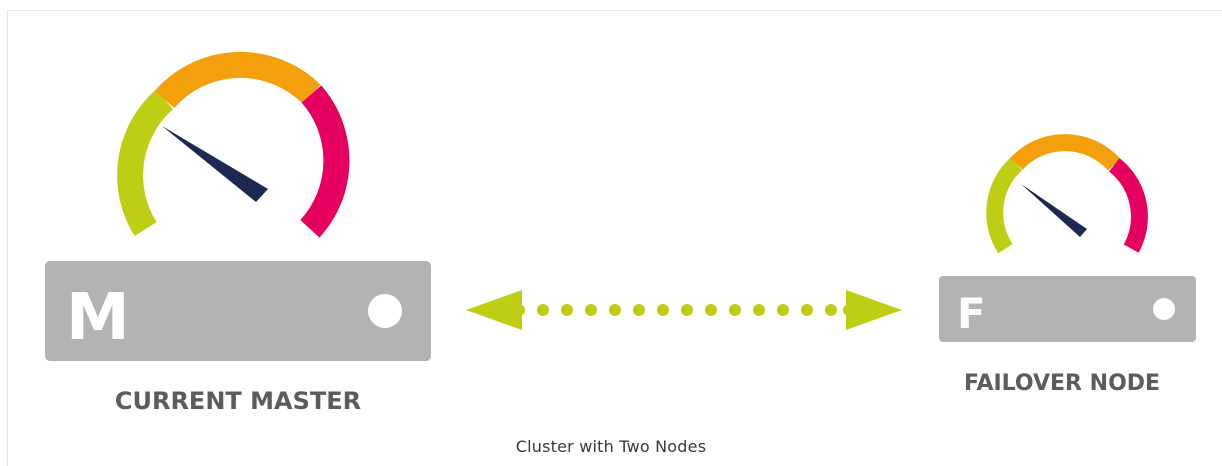  What do you see at coordinates (1067, 309) in the screenshot?
I see `failover-server-icon: F` at bounding box center [1067, 309].